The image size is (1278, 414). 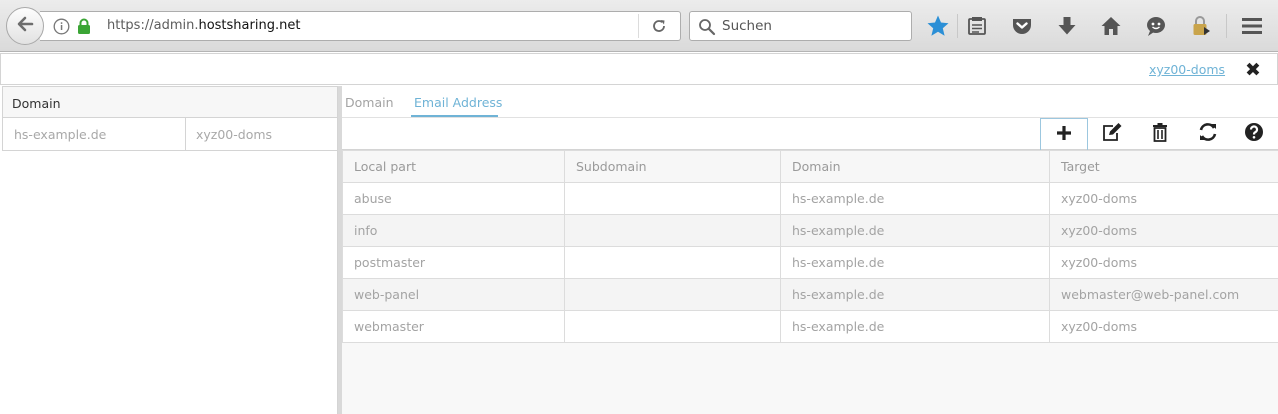 I want to click on table-row: postmaster hs-example.de xyz00-doms, so click(x=810, y=262).